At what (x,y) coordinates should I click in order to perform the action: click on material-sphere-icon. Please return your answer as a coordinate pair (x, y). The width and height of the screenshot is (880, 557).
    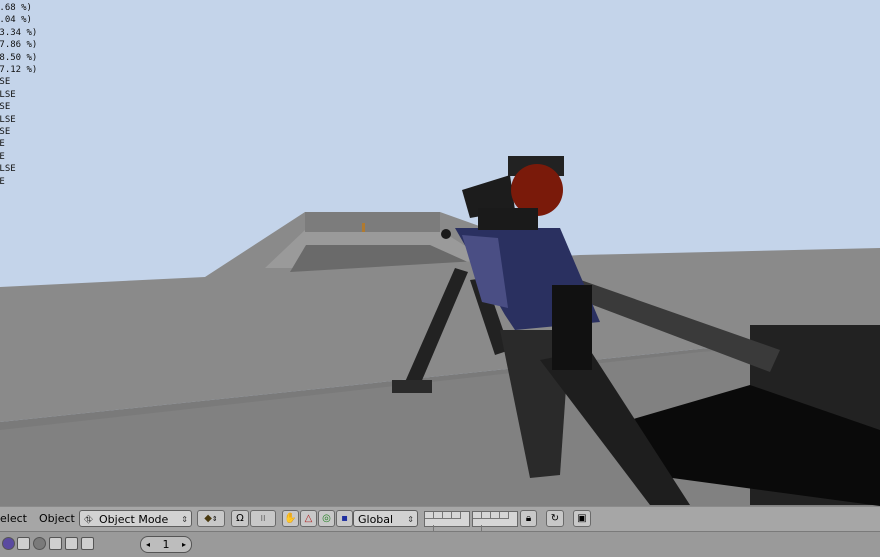
    Looking at the image, I should click on (39, 543).